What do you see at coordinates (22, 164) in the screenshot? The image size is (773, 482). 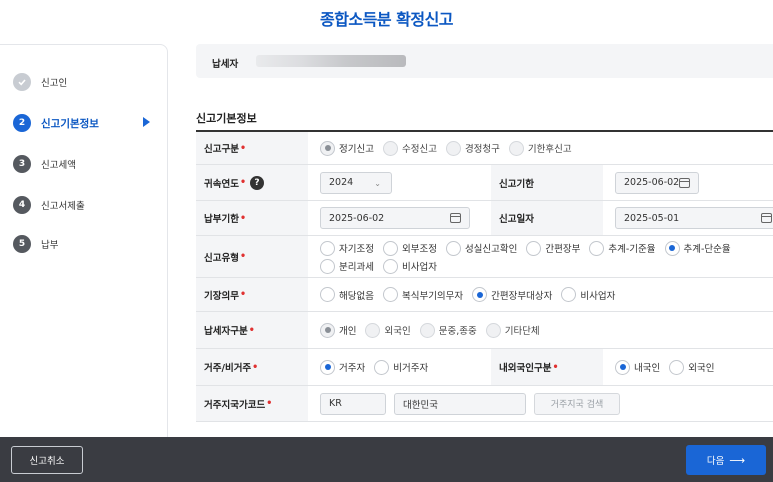 I see `step-number: 3` at bounding box center [22, 164].